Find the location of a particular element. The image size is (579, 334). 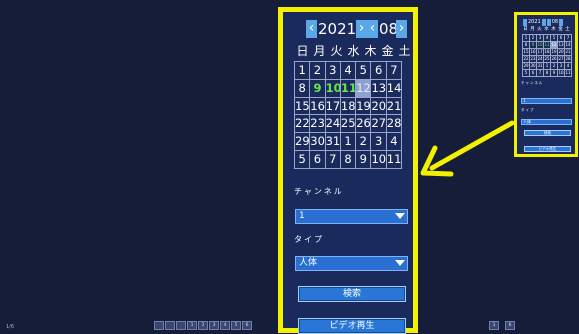

arrow-shaft is located at coordinates (472, 145).